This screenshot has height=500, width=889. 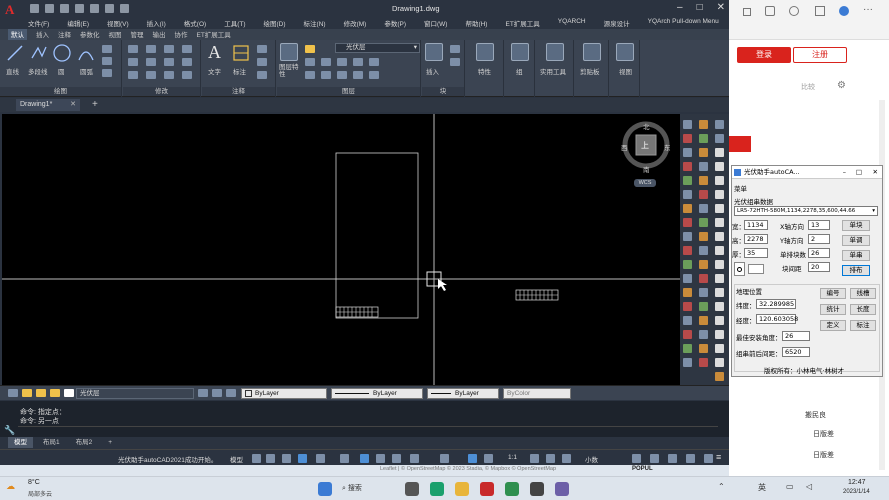 I want to click on units-select: 小数, so click(x=591, y=459).